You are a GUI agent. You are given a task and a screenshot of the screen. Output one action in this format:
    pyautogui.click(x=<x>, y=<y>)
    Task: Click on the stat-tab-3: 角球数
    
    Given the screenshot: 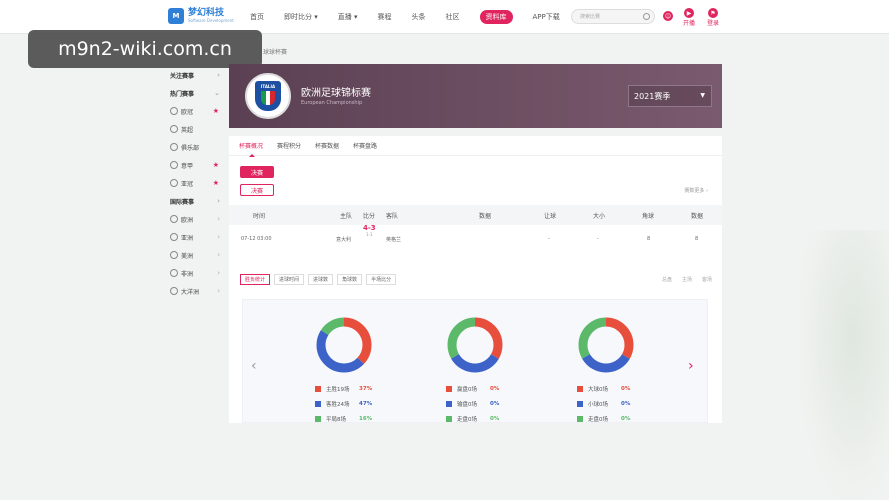 What is the action you would take?
    pyautogui.click(x=350, y=279)
    